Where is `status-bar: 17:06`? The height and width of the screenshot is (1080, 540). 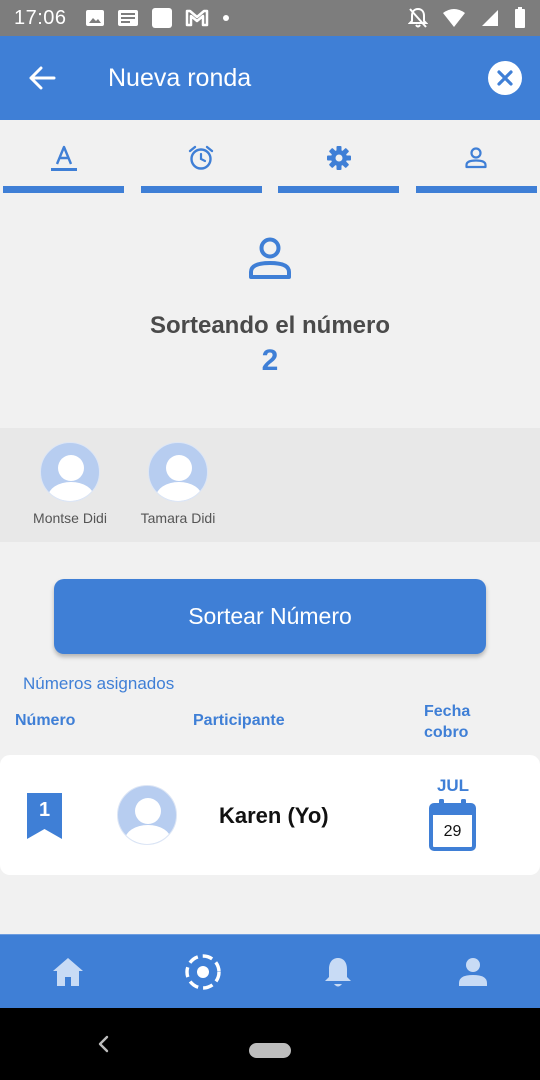 status-bar: 17:06 is located at coordinates (270, 18).